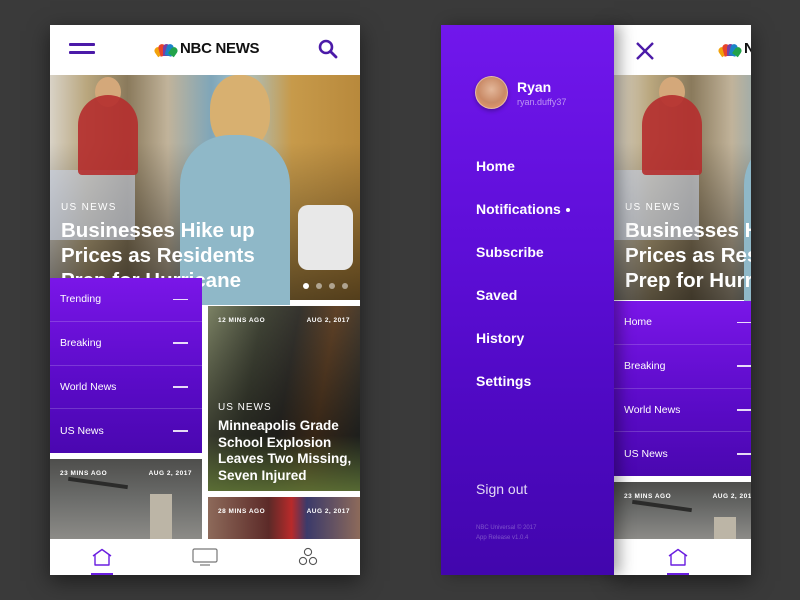  I want to click on category-home: Home, so click(682, 323).